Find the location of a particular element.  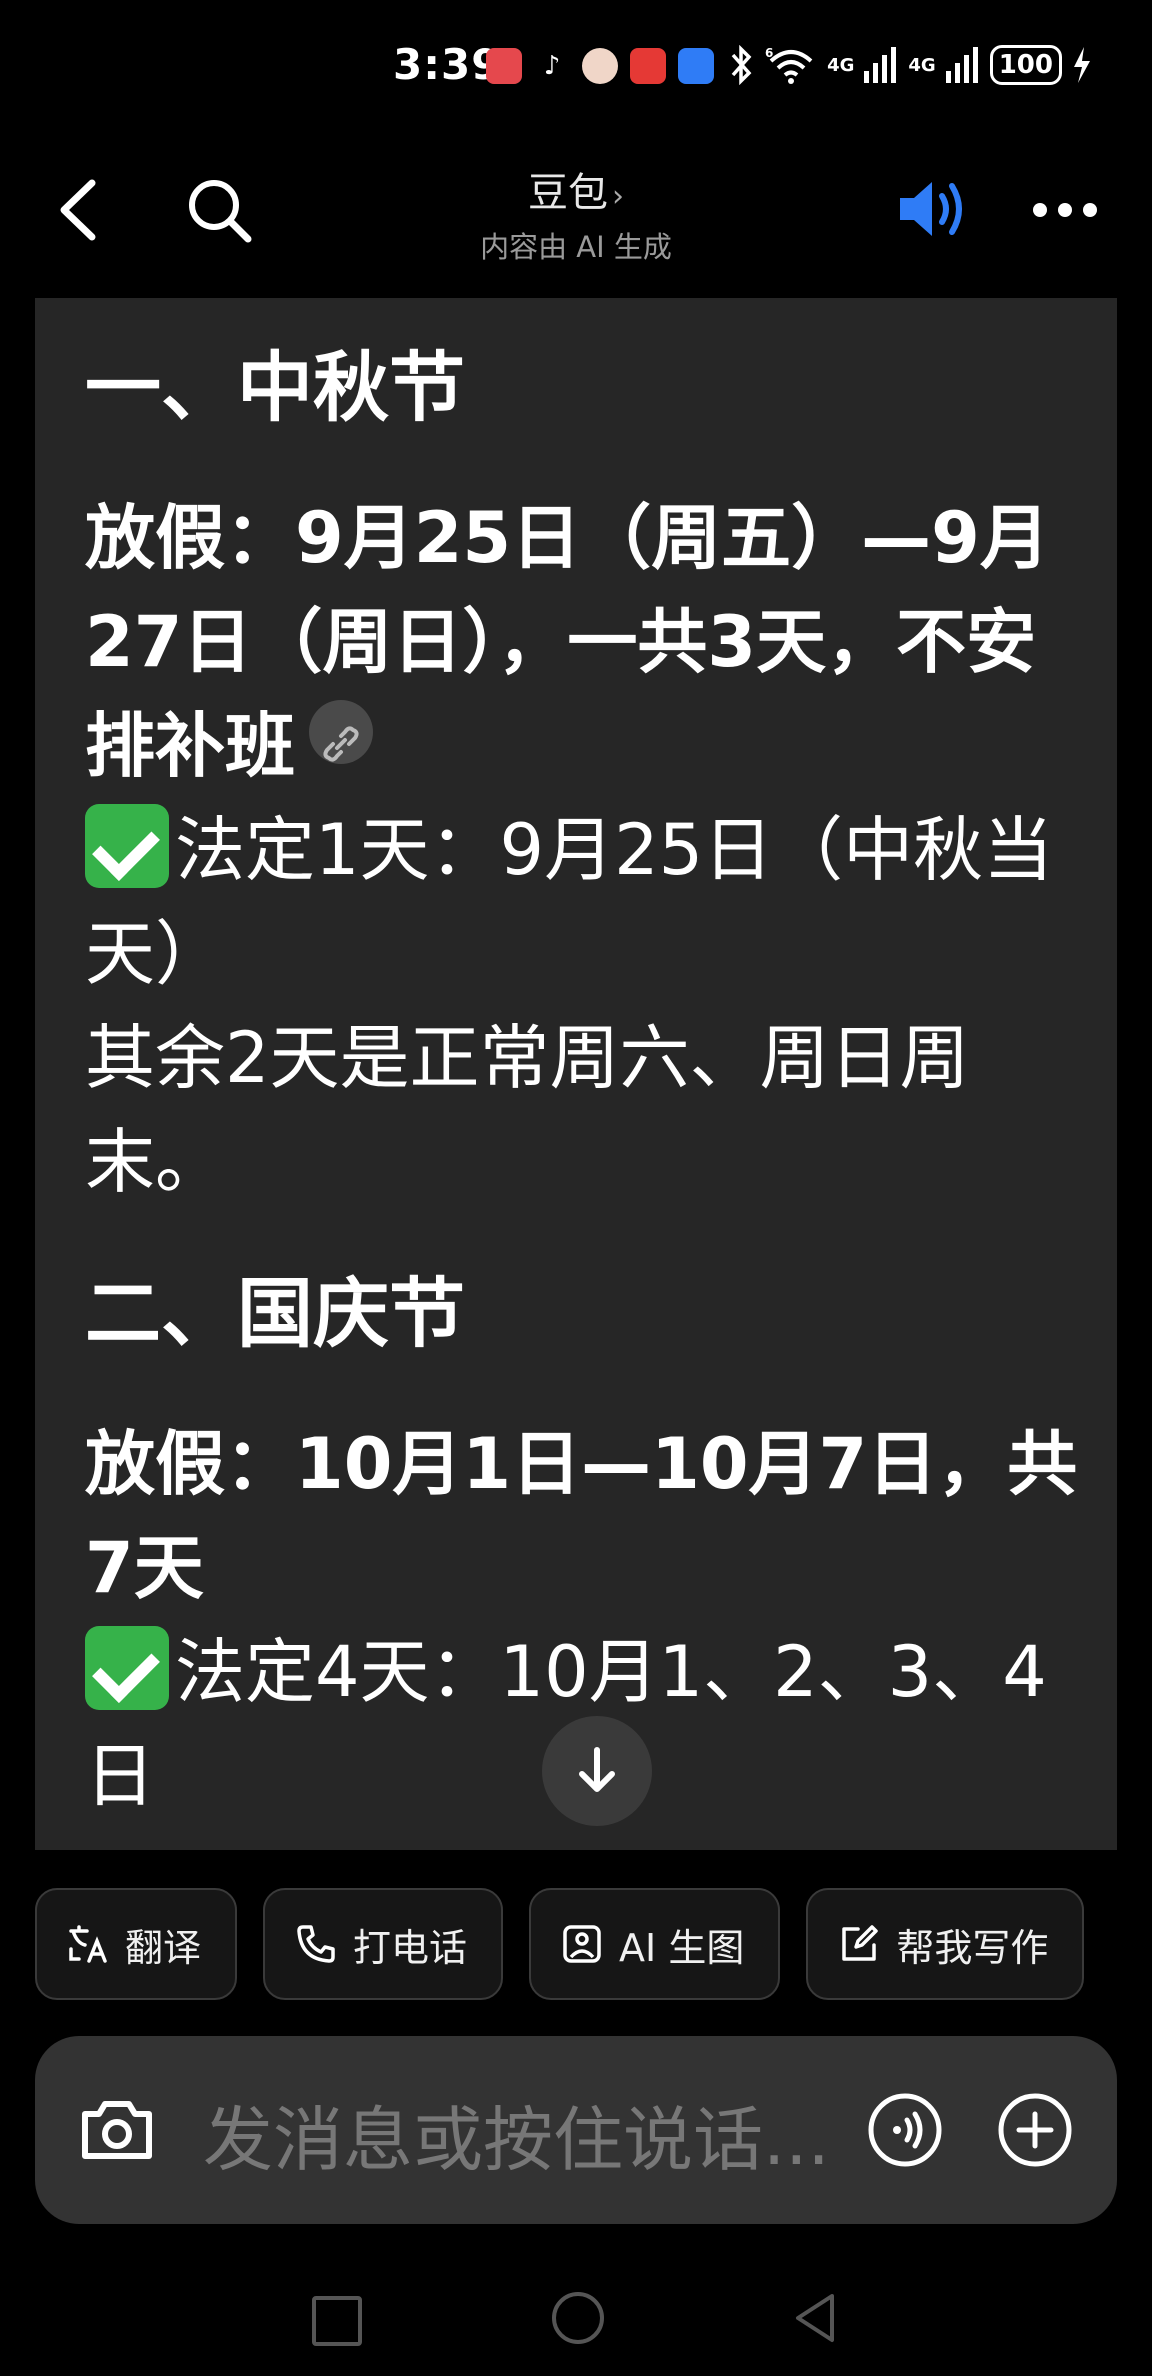

mid-autumn-legal-days: 法定1天：9月25日（中秋当天） is located at coordinates (585, 902).